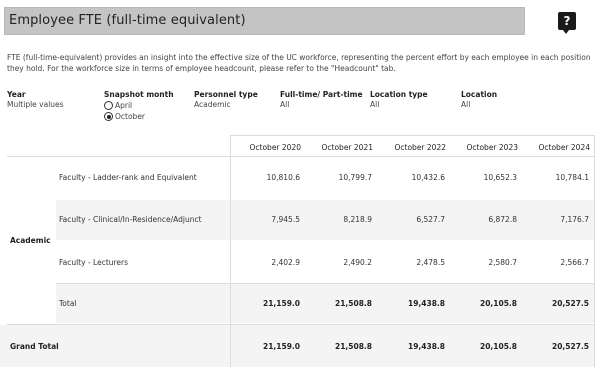  What do you see at coordinates (502, 219) in the screenshot?
I see `table-cell: 6,872.8` at bounding box center [502, 219].